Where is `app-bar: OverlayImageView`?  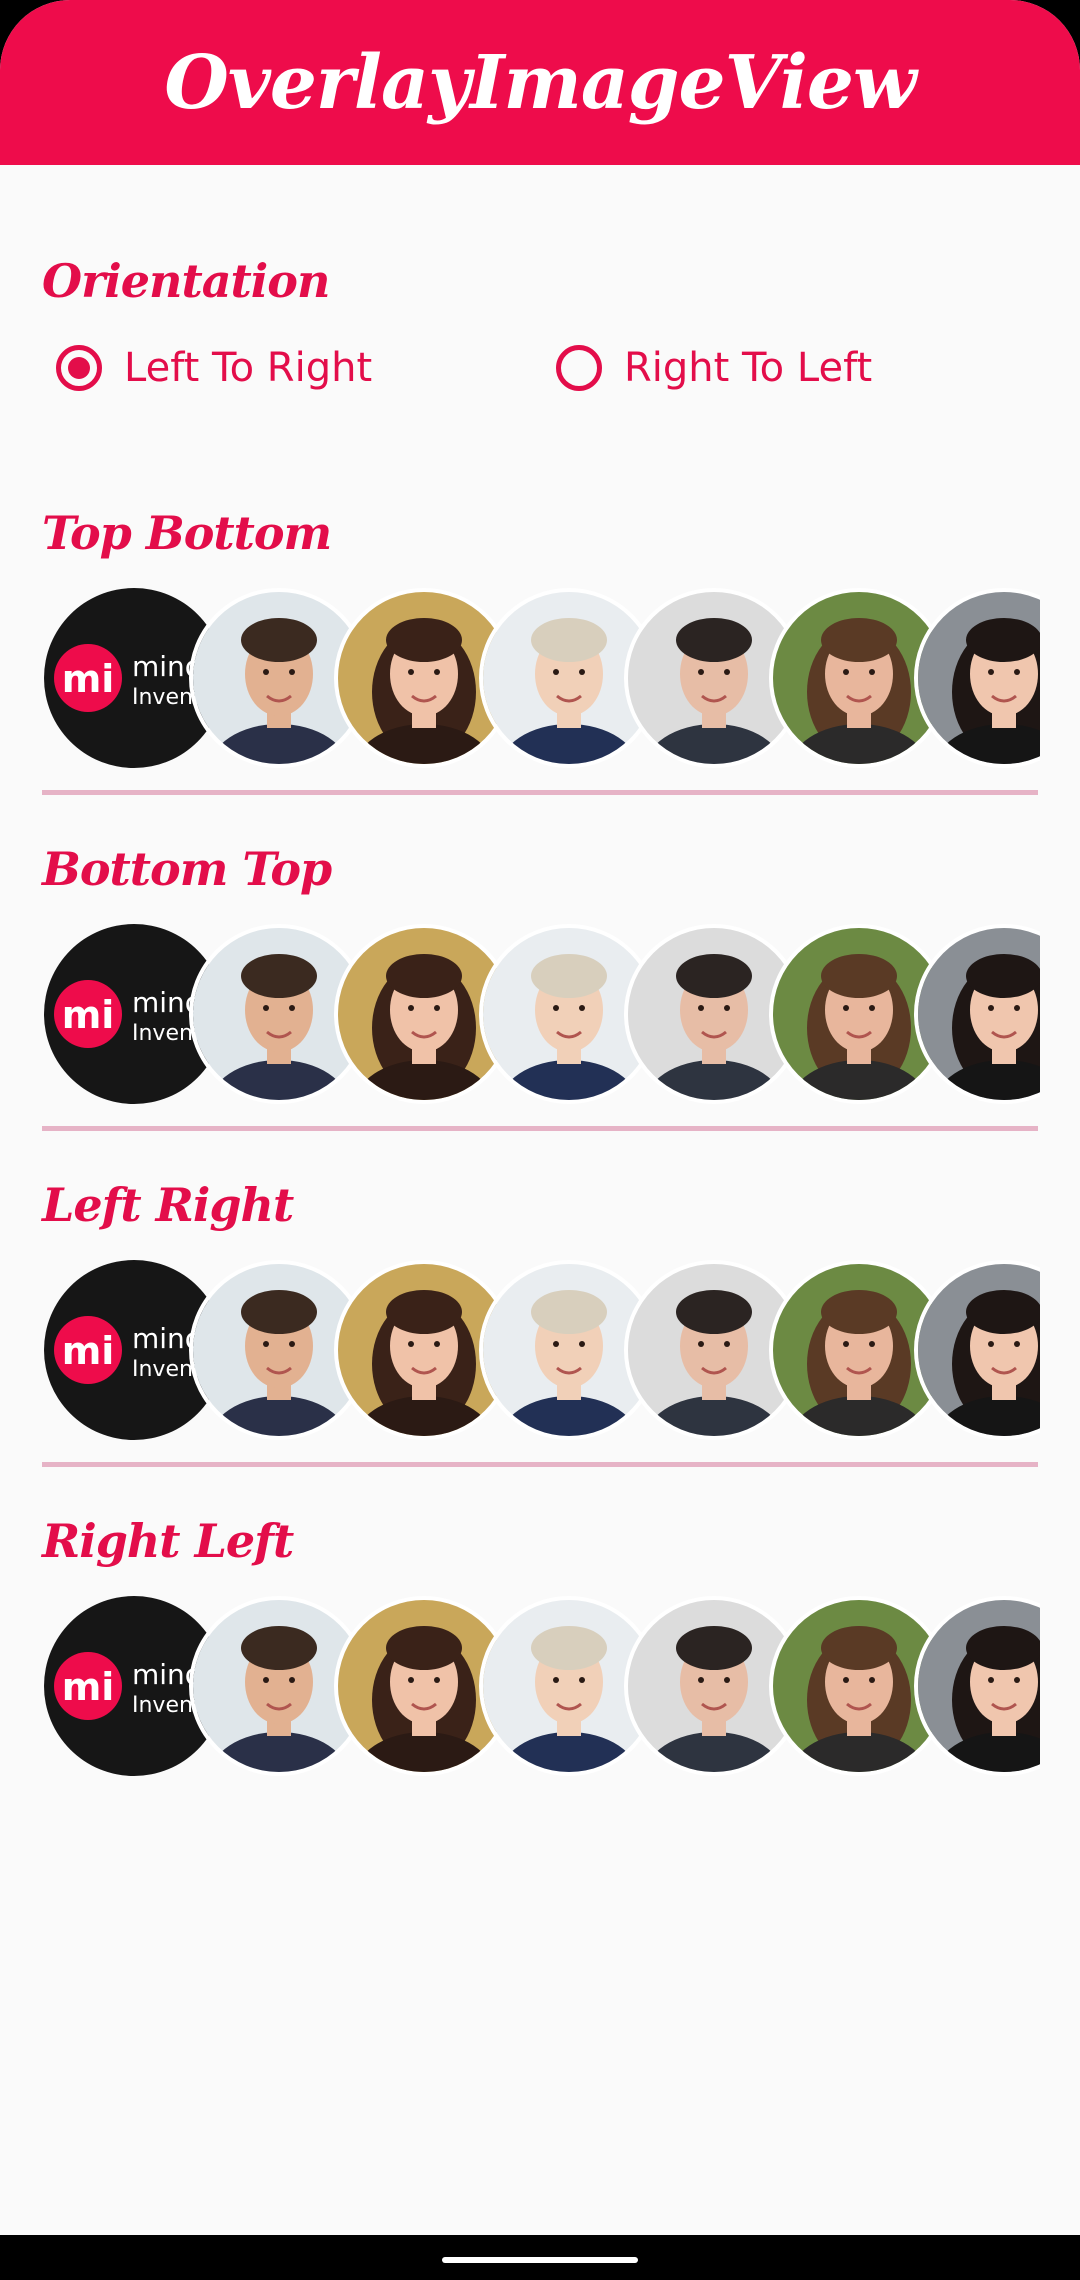
app-bar: OverlayImageView is located at coordinates (540, 82).